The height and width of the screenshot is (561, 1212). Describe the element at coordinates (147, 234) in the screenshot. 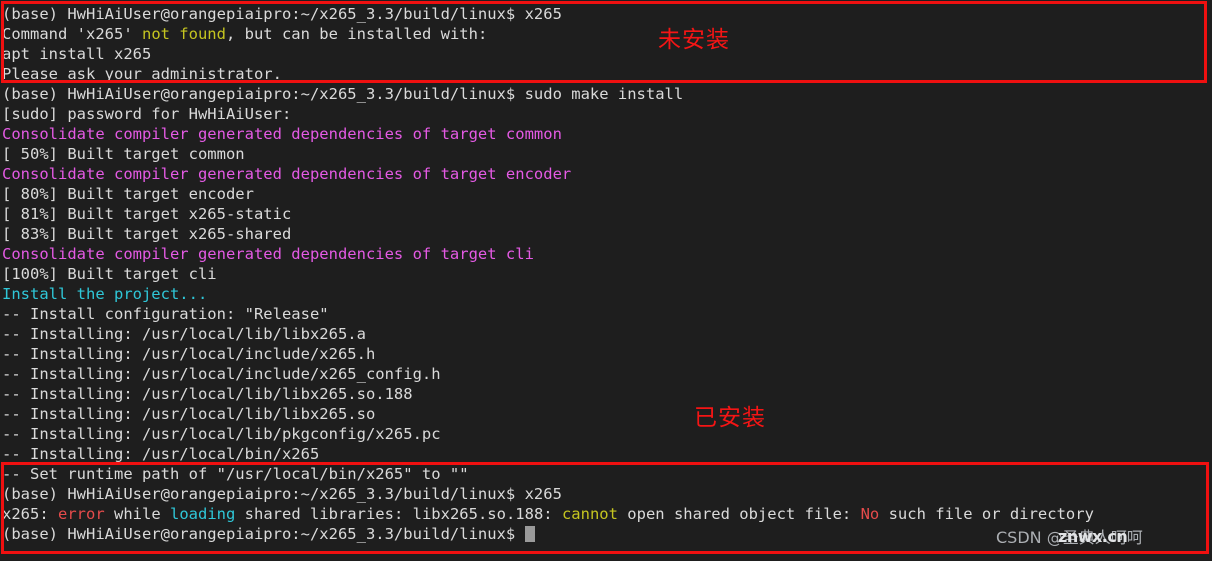

I see `terminal-text: [ 83%] Built target x265-shared` at that location.